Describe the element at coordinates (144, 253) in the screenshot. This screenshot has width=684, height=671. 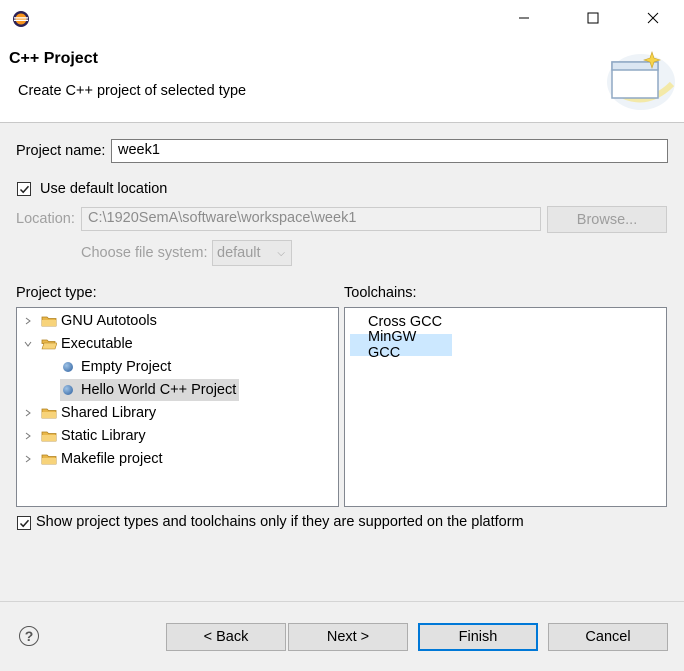
I see `file-system-label: Choose file system:` at that location.